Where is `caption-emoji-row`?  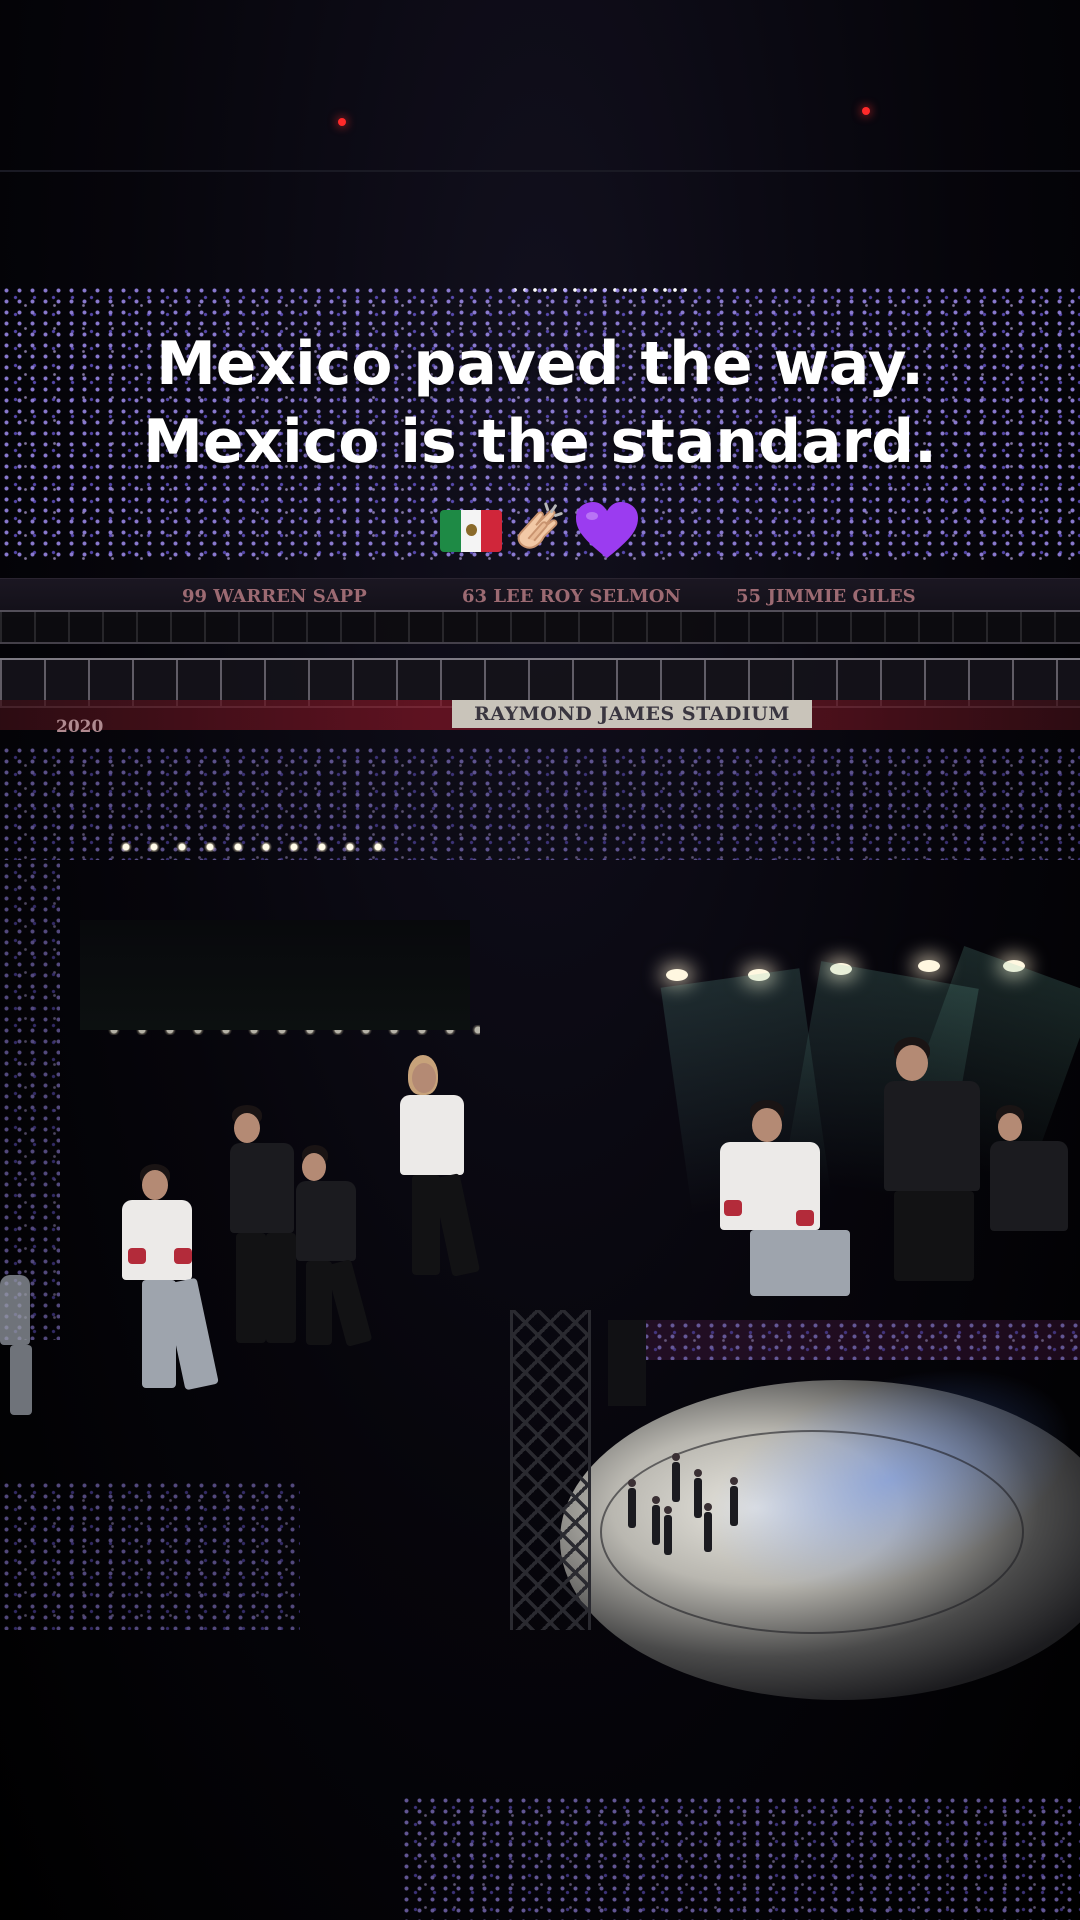 caption-emoji-row is located at coordinates (540, 531).